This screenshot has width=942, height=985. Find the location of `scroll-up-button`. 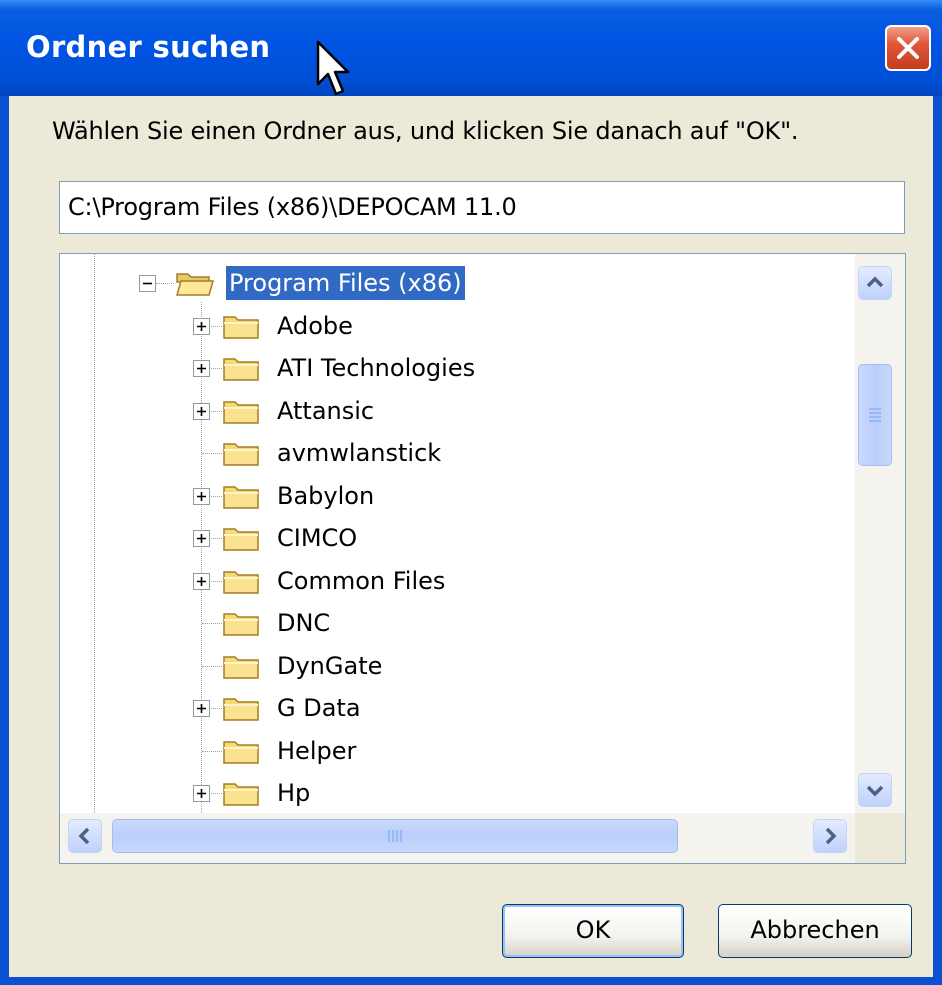

scroll-up-button is located at coordinates (875, 283).